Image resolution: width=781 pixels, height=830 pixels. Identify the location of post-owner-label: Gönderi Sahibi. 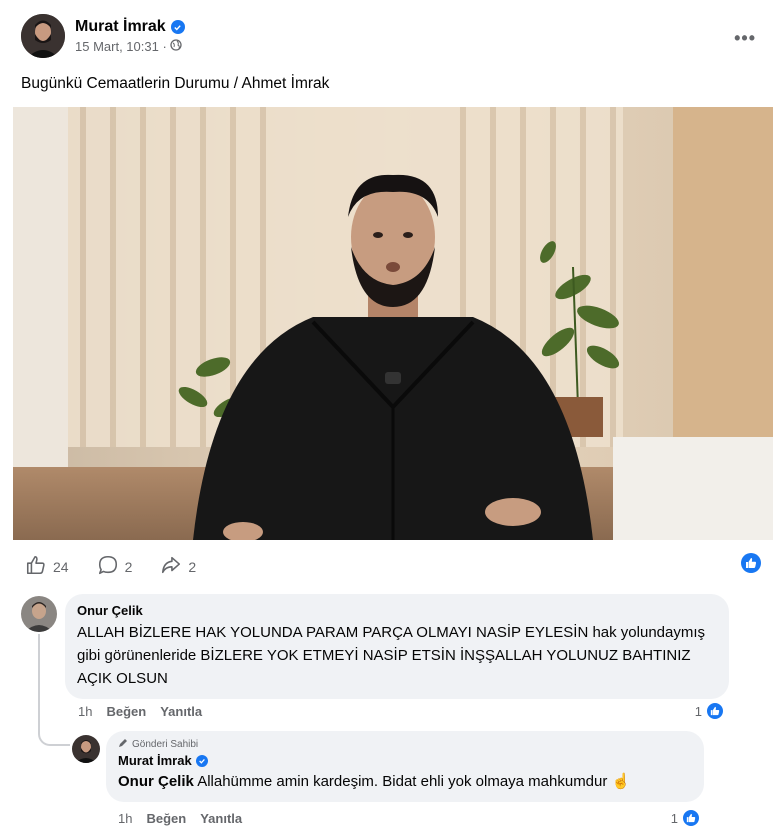
(165, 744).